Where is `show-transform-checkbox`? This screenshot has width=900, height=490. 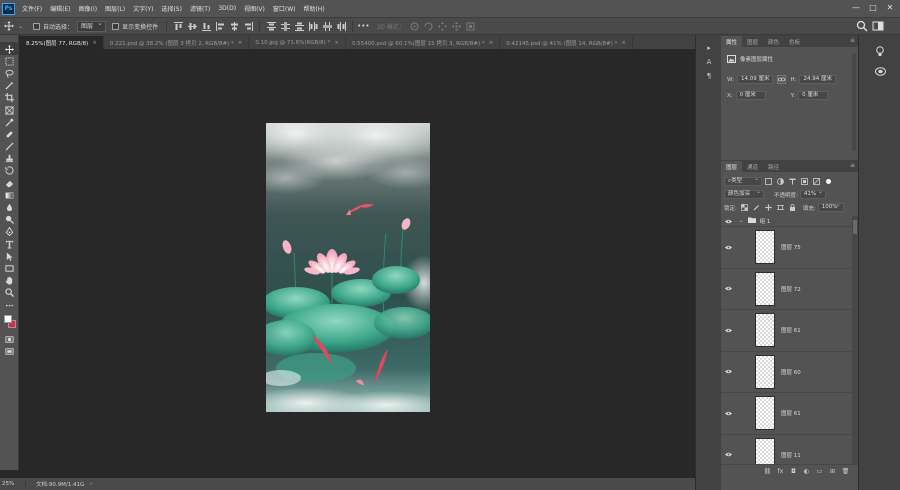
show-transform-checkbox is located at coordinates (116, 26).